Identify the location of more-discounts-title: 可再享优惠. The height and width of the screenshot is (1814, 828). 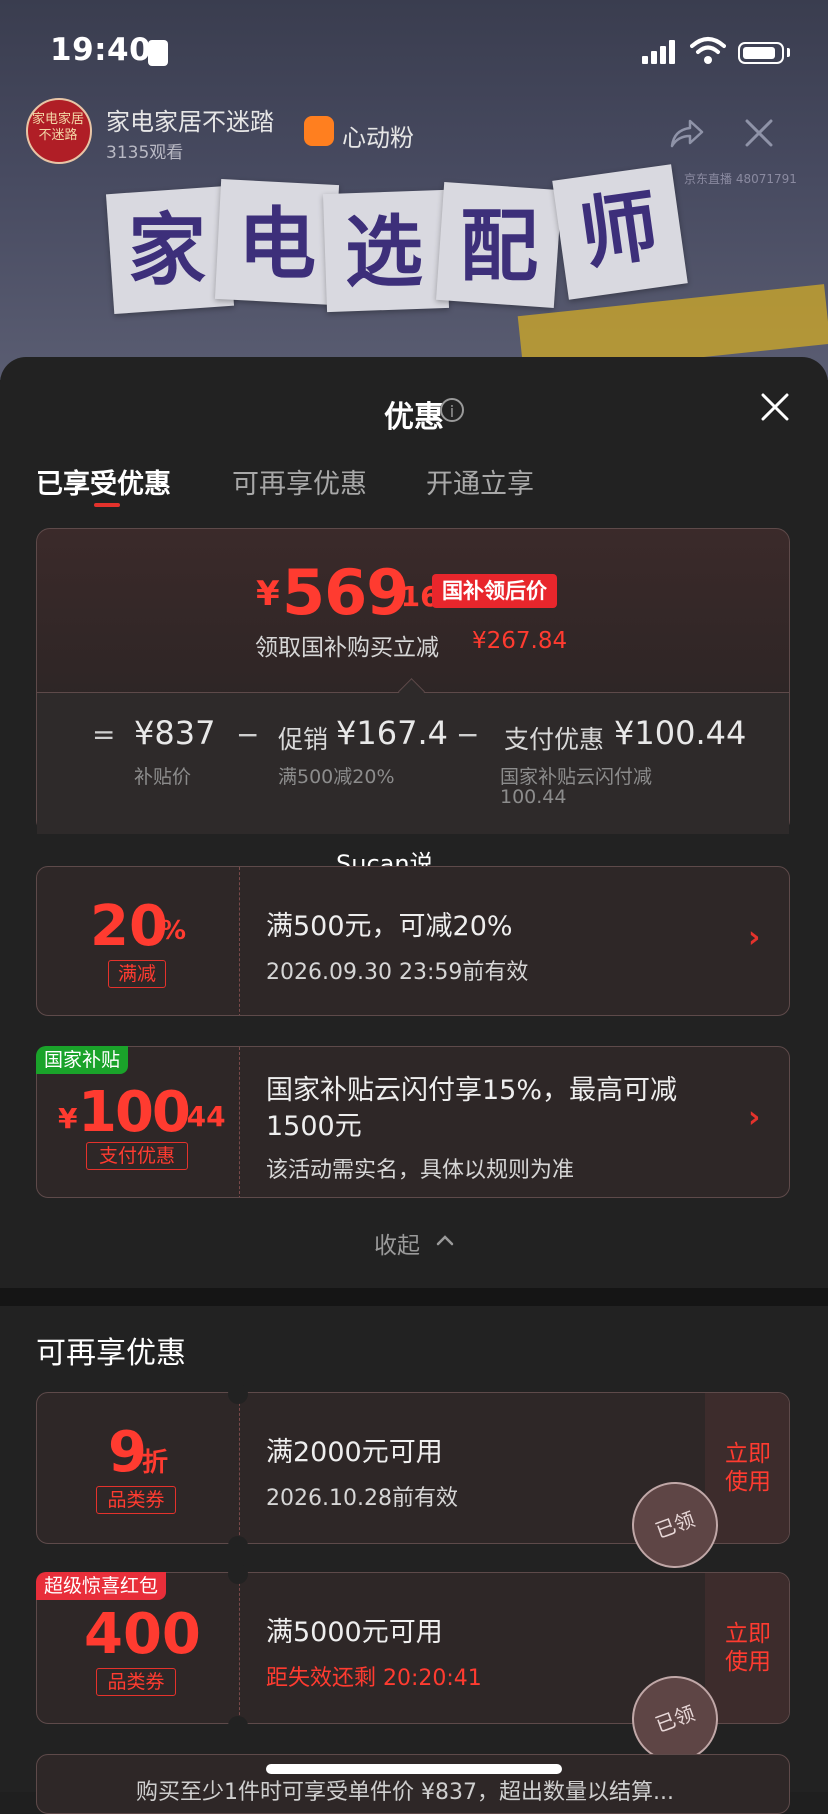
(111, 1353).